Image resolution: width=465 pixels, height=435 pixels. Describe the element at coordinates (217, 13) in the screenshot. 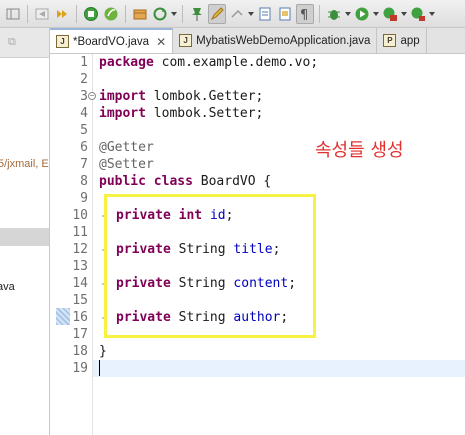

I see `pen-icon` at that location.